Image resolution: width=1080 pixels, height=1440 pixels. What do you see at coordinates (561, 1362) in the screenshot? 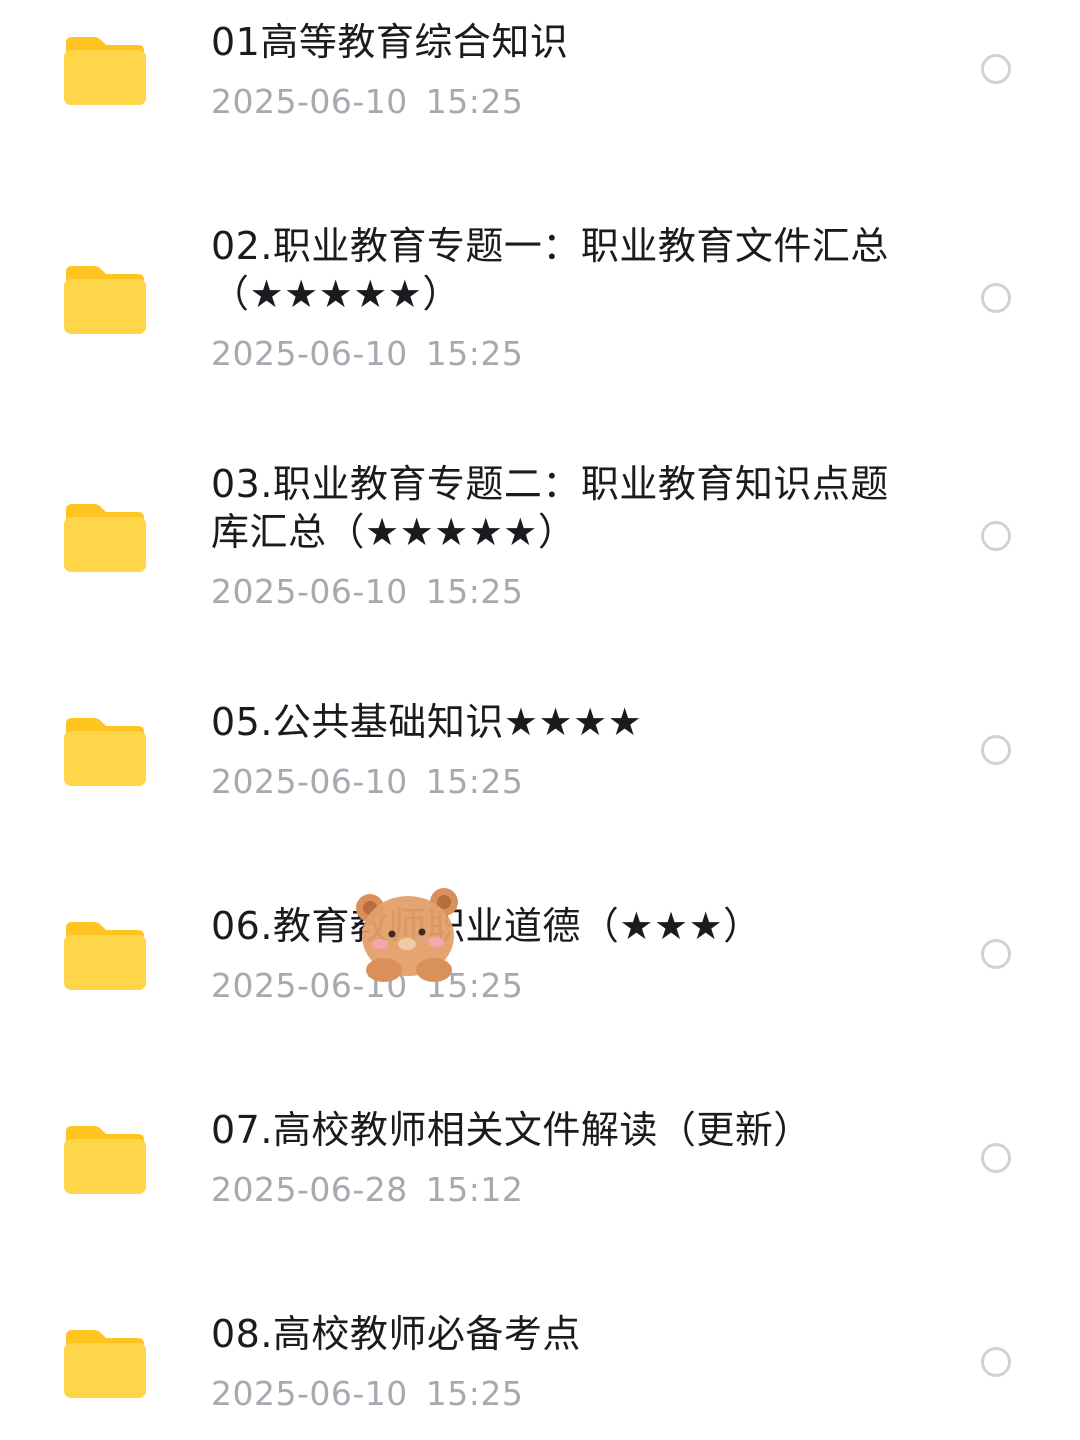
I see `file-info: 08.高校教师必备考点 2025-06-10 15:25` at bounding box center [561, 1362].